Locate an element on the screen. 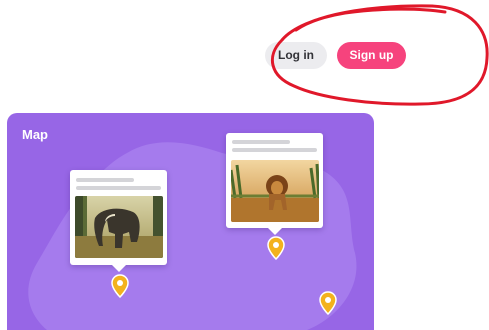 The image size is (489, 330). elephant-photo is located at coordinates (119, 227).